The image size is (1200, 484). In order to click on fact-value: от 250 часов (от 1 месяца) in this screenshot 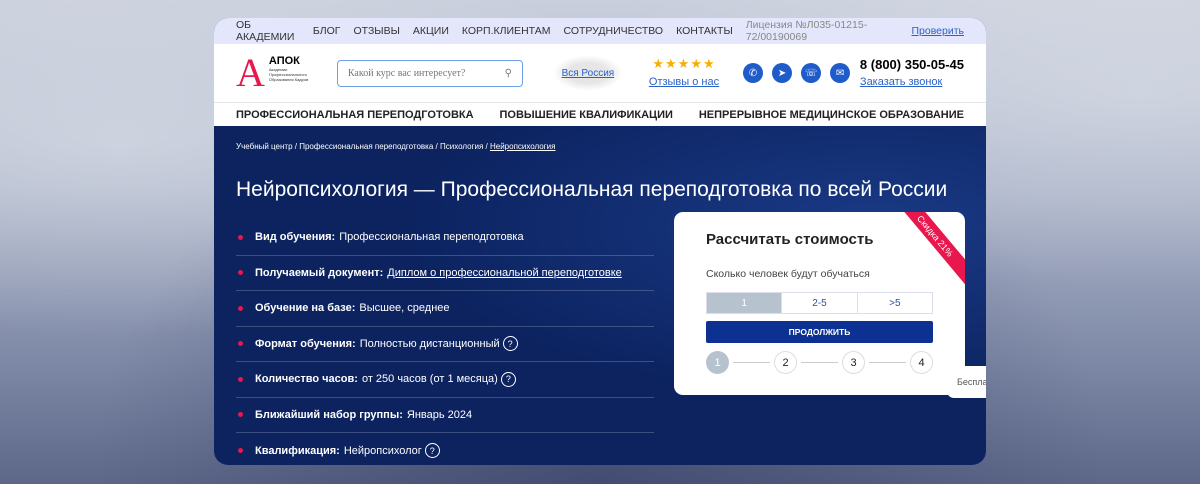, I will do `click(429, 379)`.